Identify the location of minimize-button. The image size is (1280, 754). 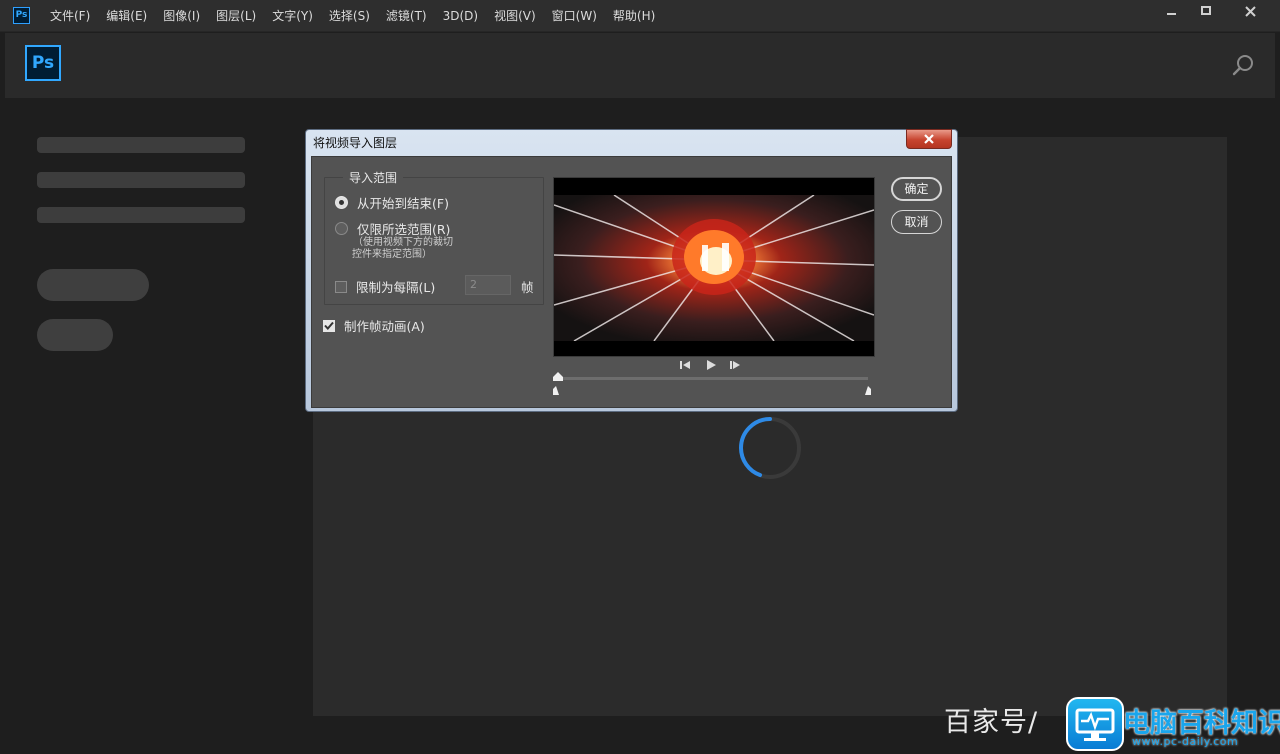
(1172, 11).